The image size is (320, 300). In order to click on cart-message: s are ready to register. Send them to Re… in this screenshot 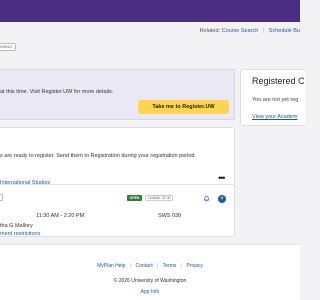, I will do `click(98, 156)`.